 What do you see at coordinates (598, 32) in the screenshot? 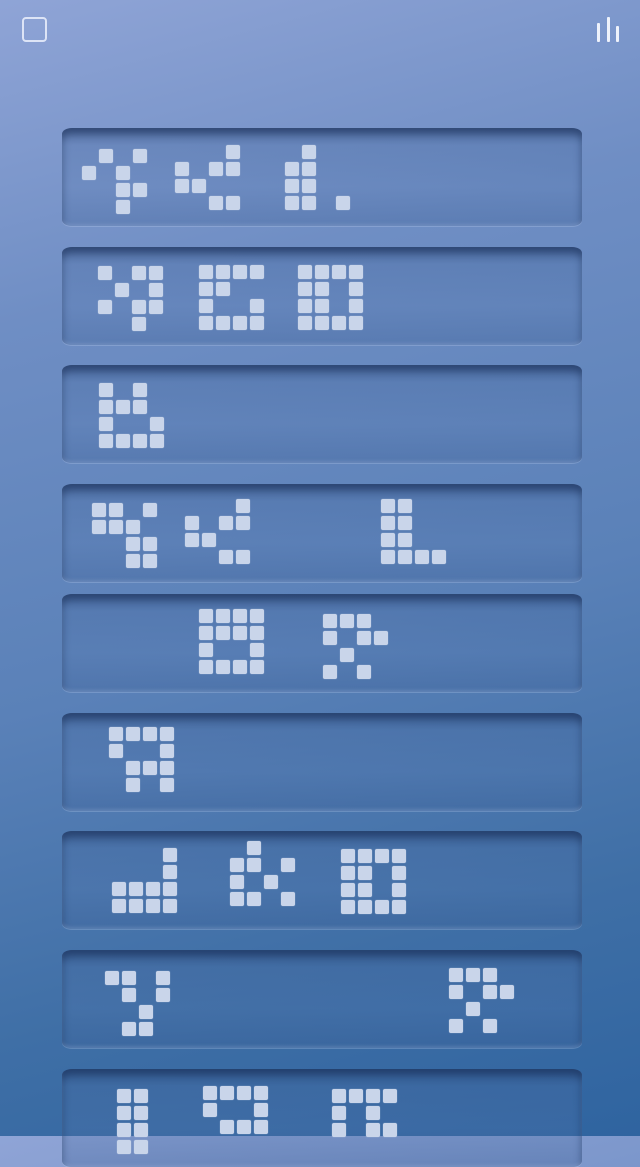
I see `bar-chart-bar` at bounding box center [598, 32].